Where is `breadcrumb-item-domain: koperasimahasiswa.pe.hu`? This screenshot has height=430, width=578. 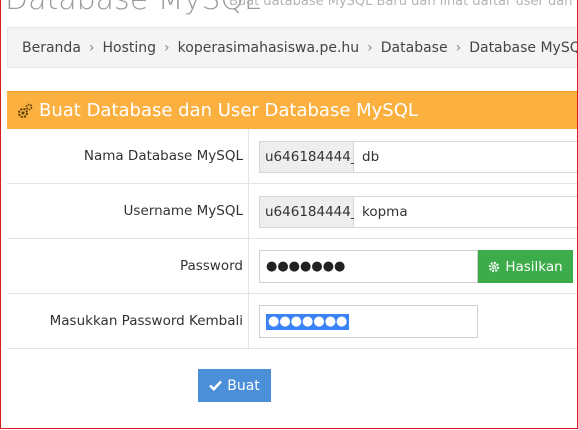
breadcrumb-item-domain: koperasimahasiswa.pe.hu is located at coordinates (269, 48).